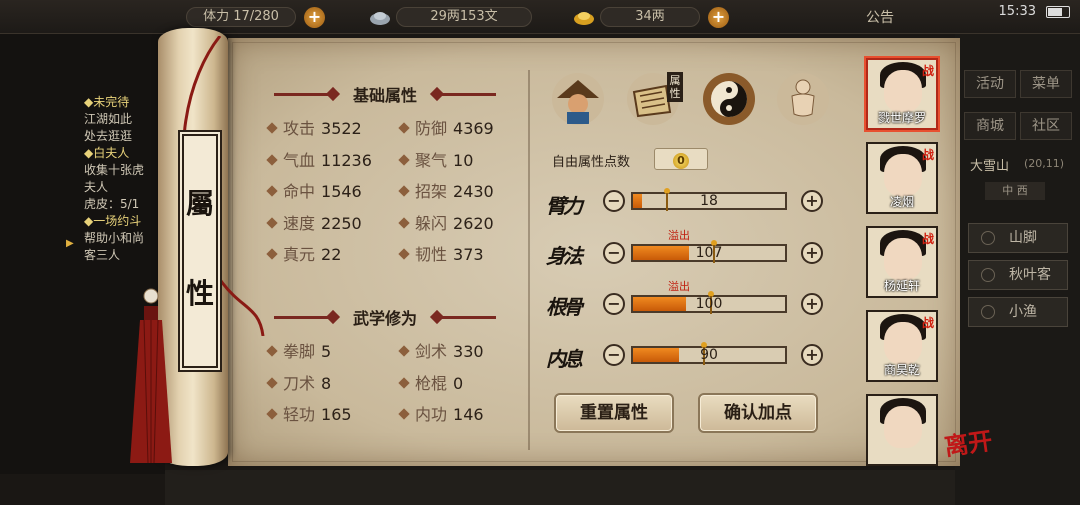 The width and height of the screenshot is (1080, 505). Describe the element at coordinates (901, 370) in the screenshot. I see `member-name: 商昊乾` at that location.